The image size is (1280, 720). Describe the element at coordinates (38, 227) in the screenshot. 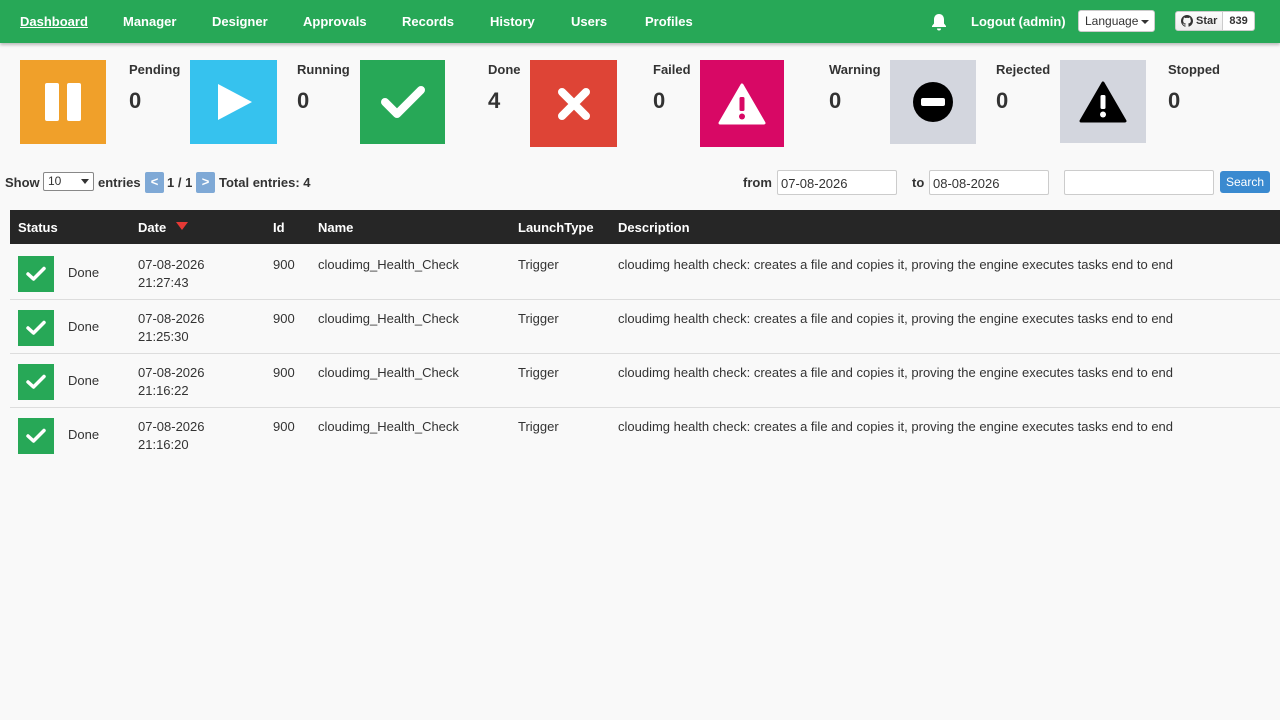

I see `col-status: Status` at that location.